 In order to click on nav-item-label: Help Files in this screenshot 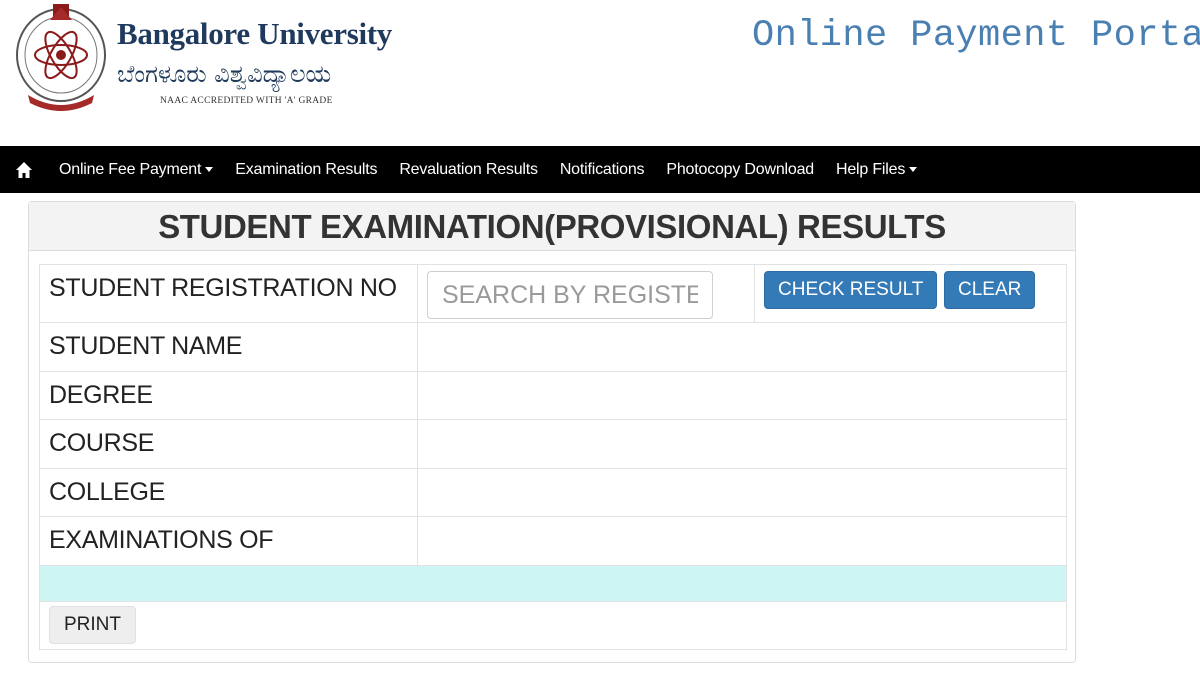, I will do `click(871, 169)`.